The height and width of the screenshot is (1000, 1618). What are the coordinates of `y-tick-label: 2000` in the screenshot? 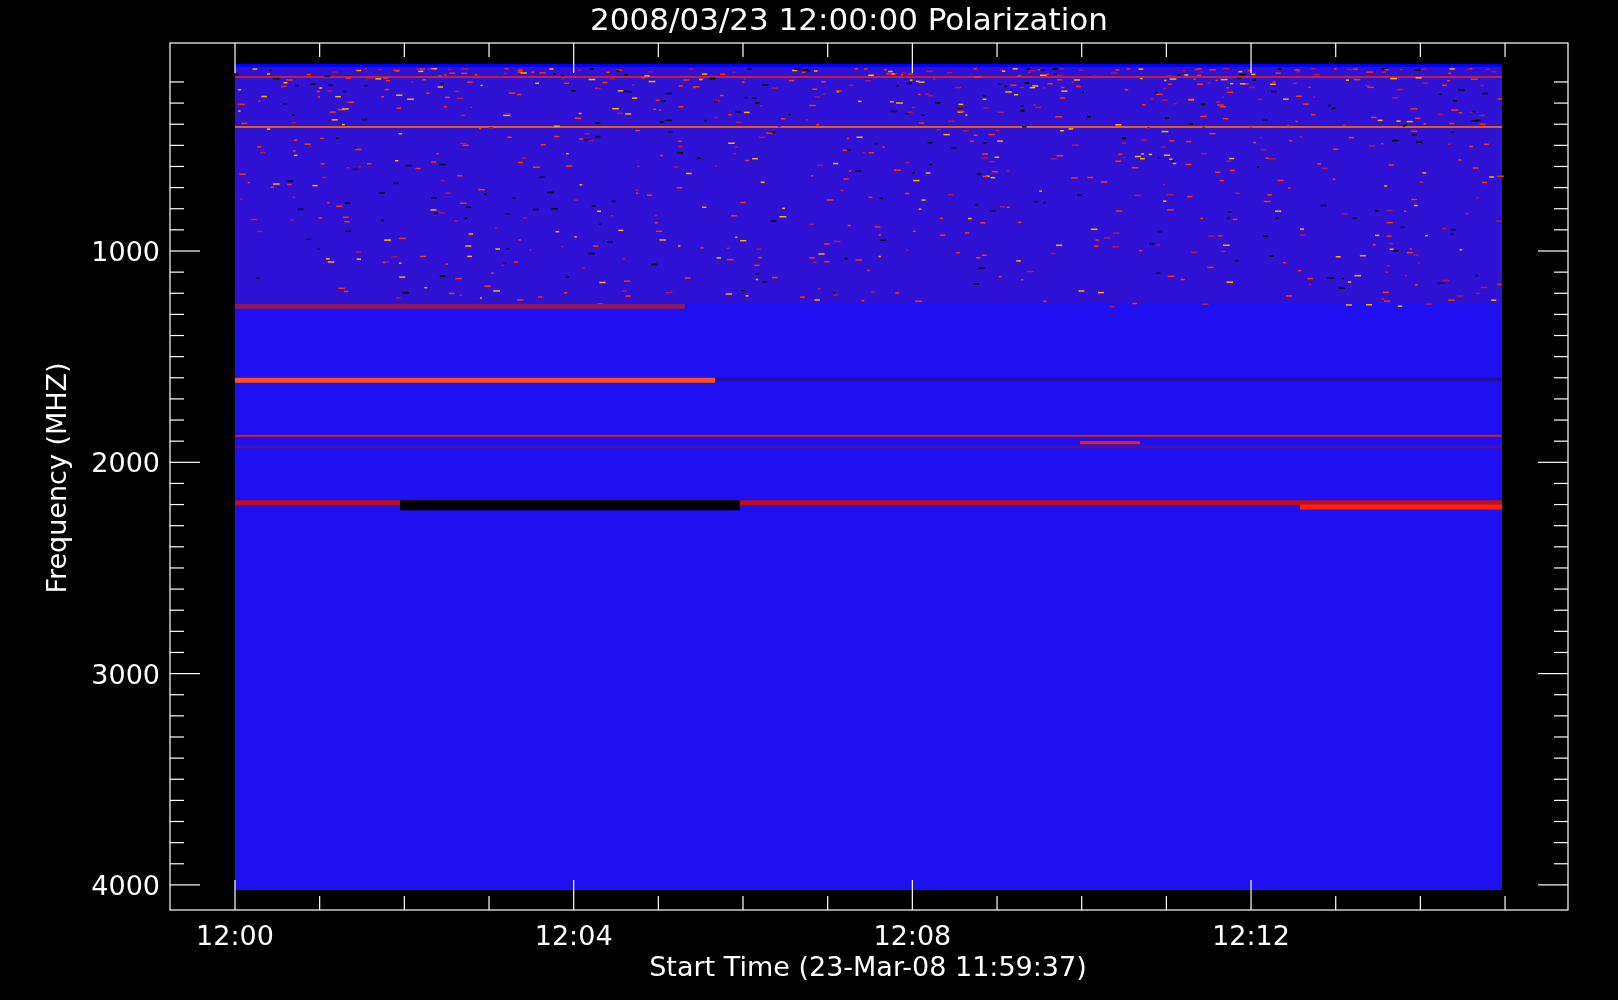 It's located at (125, 463).